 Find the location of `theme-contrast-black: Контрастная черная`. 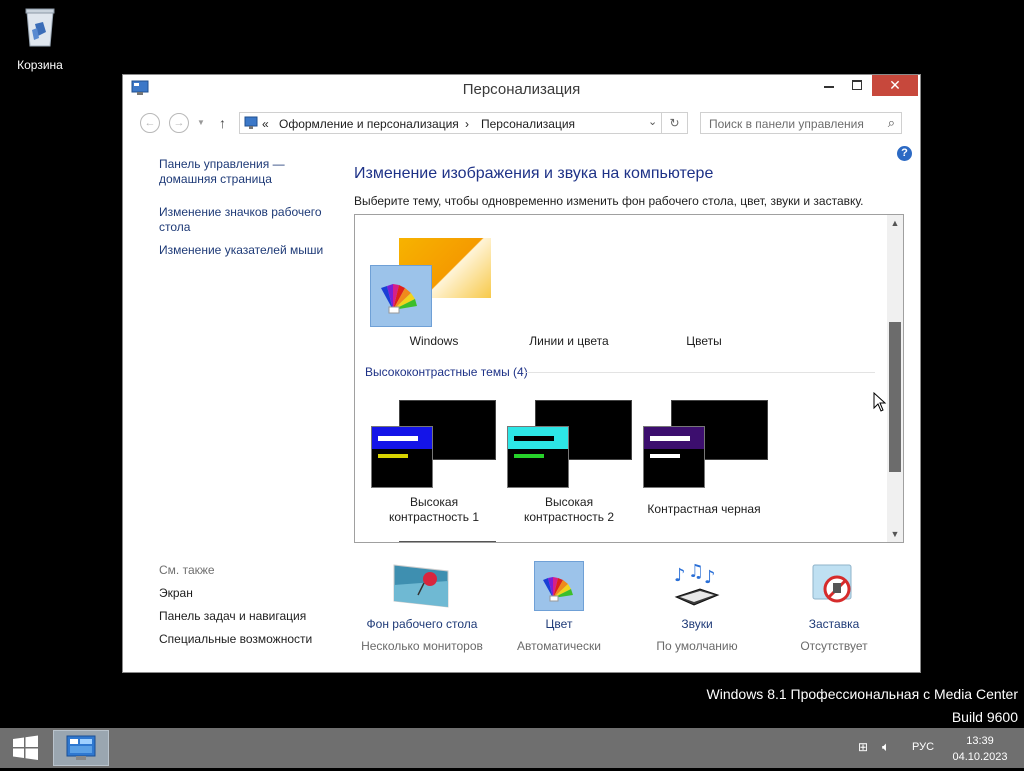

theme-contrast-black: Контрастная черная is located at coordinates (704, 464).